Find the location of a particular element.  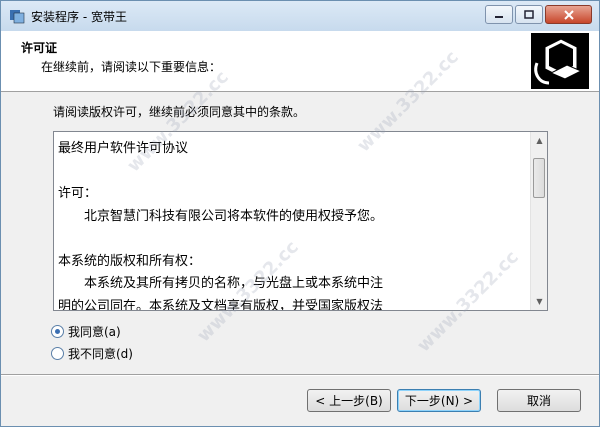

maximize-button is located at coordinates (529, 14).